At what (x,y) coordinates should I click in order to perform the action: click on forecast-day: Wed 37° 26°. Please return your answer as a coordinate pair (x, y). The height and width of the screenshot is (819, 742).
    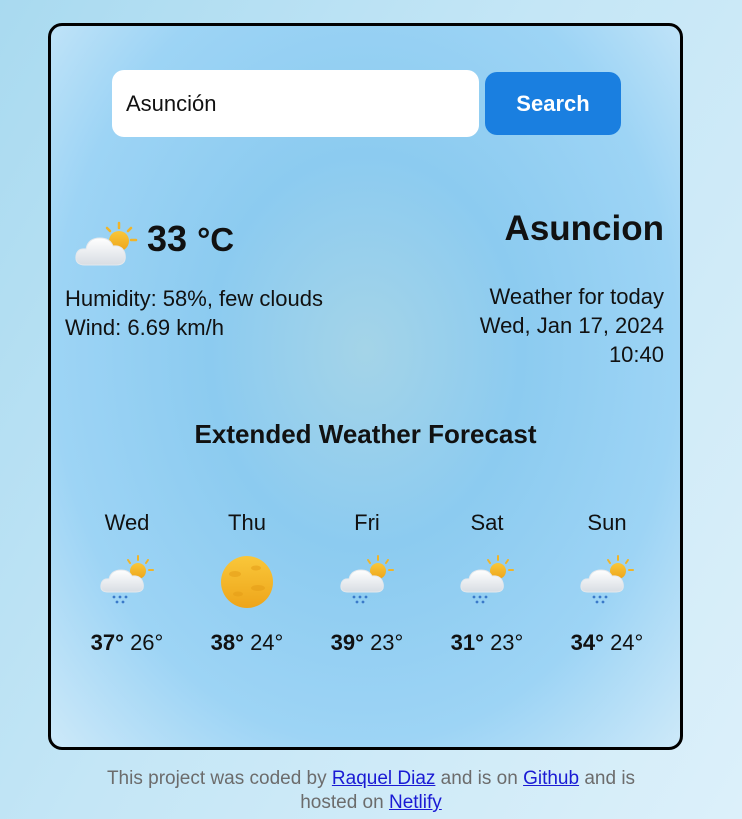
    Looking at the image, I should click on (127, 583).